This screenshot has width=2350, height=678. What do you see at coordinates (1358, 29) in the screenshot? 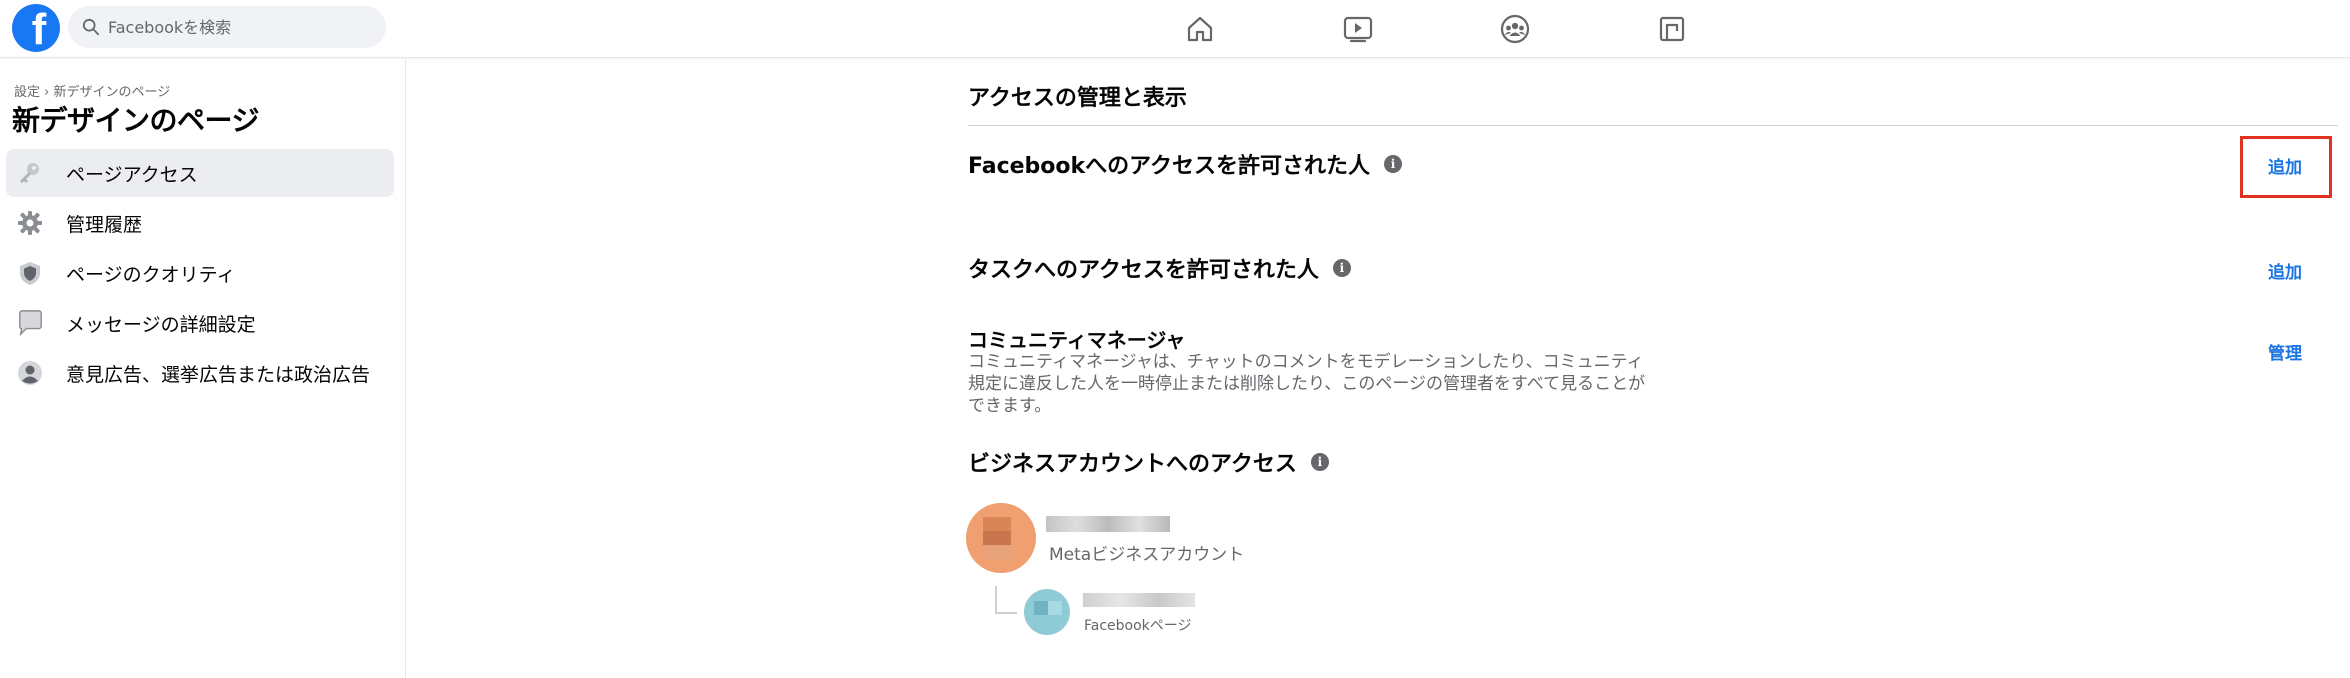
I see `watch-icon` at bounding box center [1358, 29].